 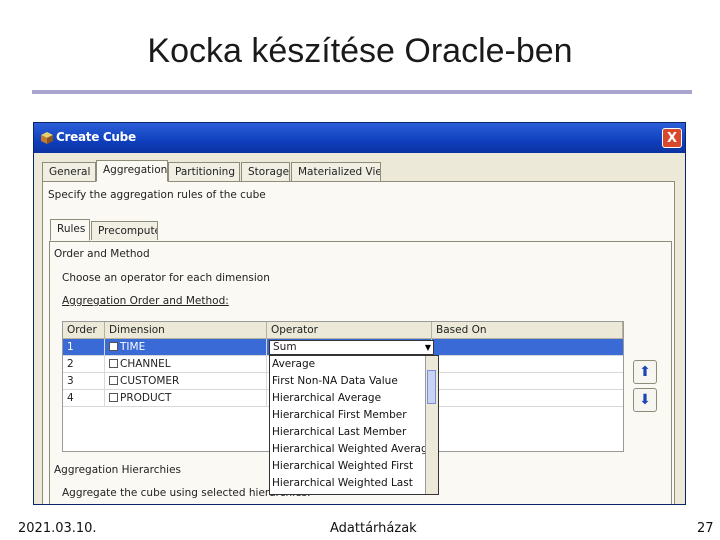 I want to click on operator-select: Sum ▼, so click(x=351, y=347).